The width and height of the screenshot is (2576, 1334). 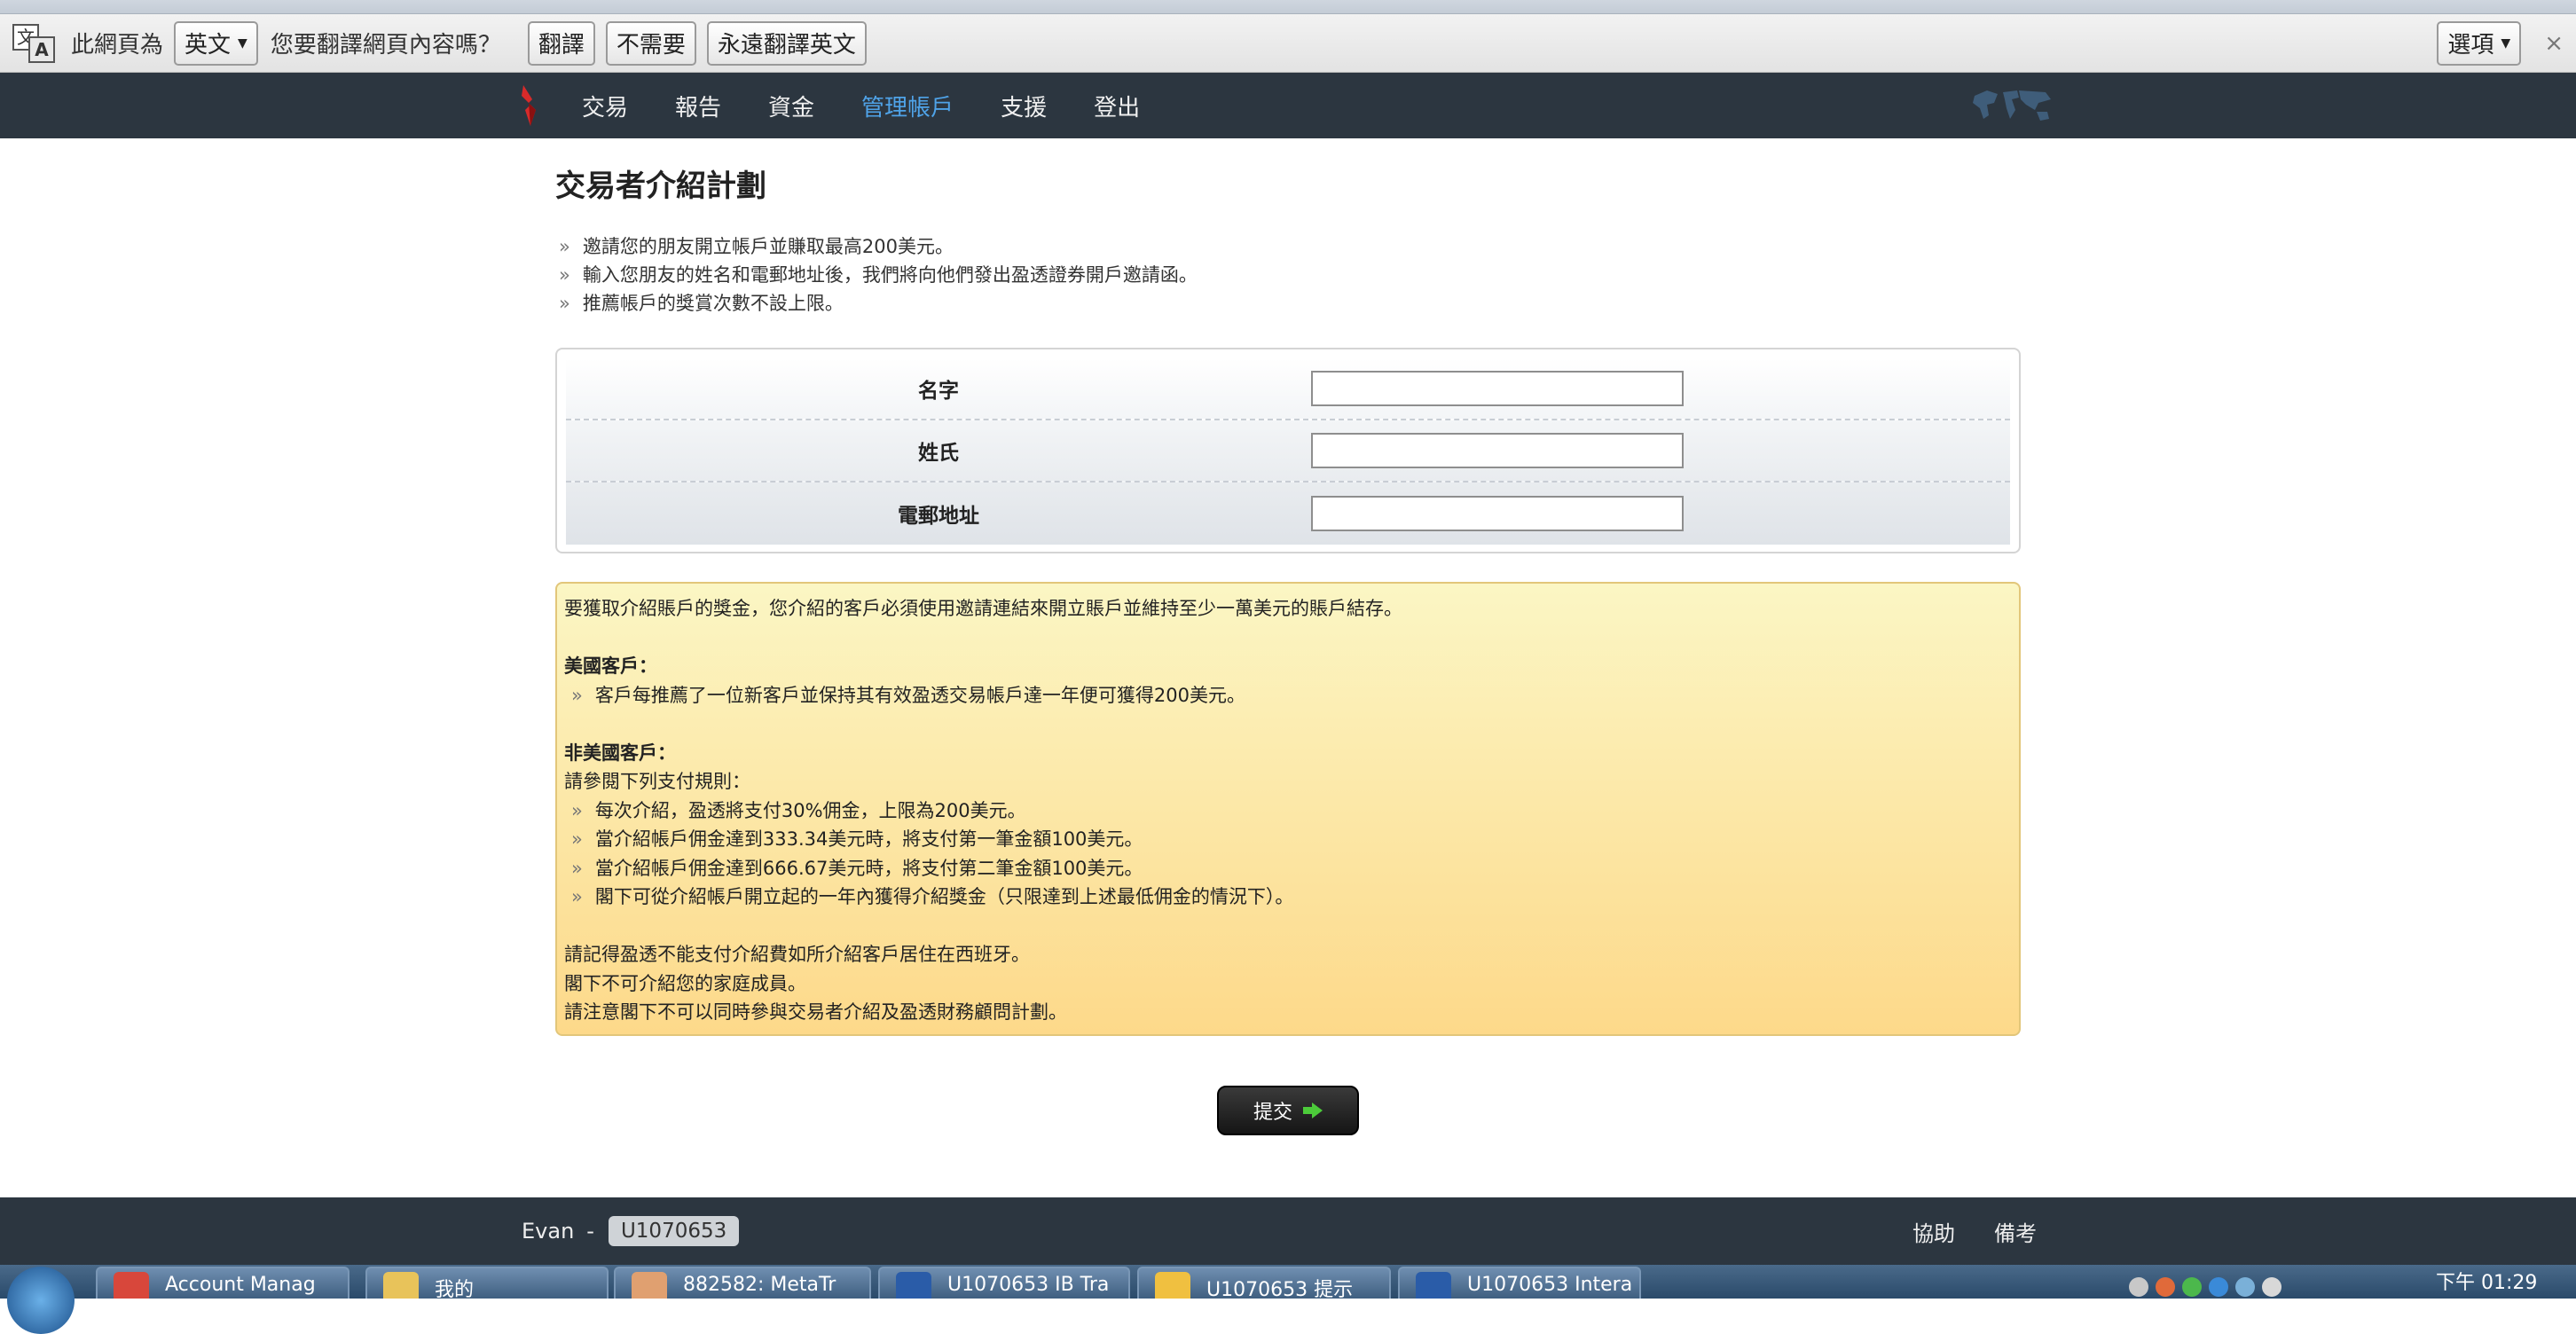 I want to click on system-tray, so click(x=2209, y=1282).